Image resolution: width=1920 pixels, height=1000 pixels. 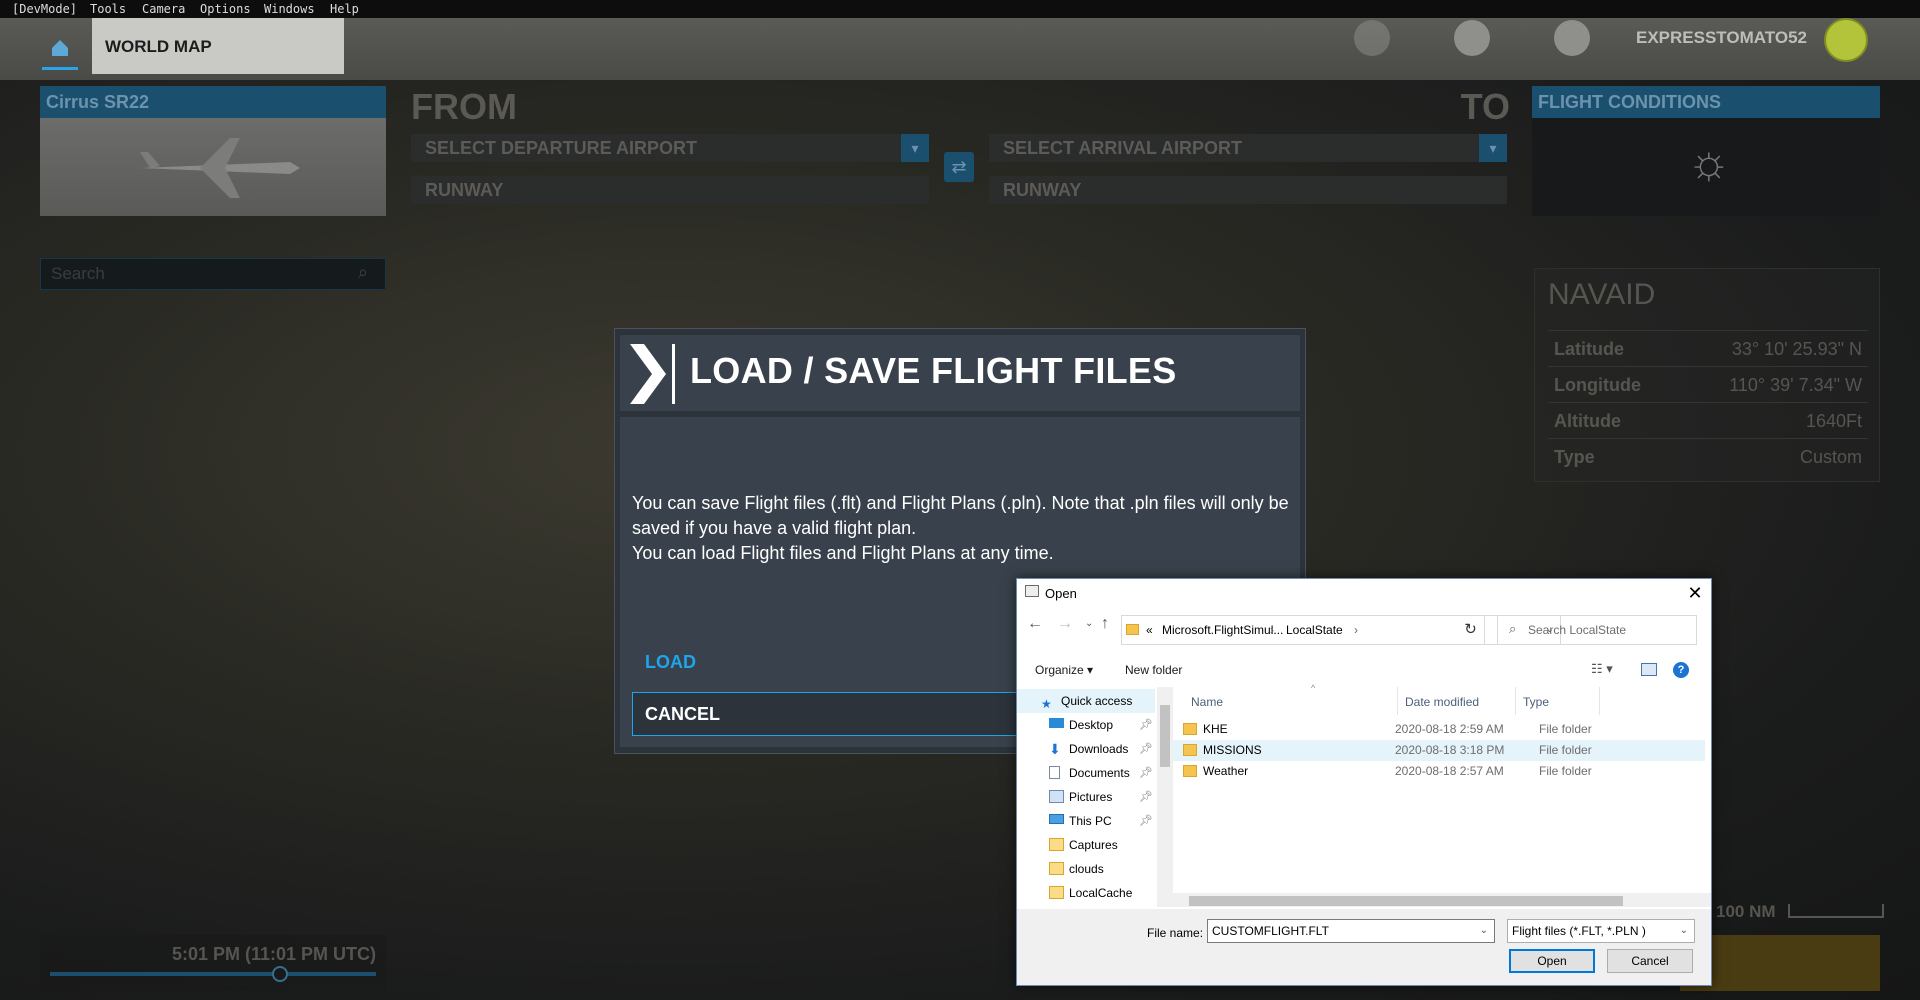 What do you see at coordinates (1471, 630) in the screenshot?
I see `refresh-icon: ↻` at bounding box center [1471, 630].